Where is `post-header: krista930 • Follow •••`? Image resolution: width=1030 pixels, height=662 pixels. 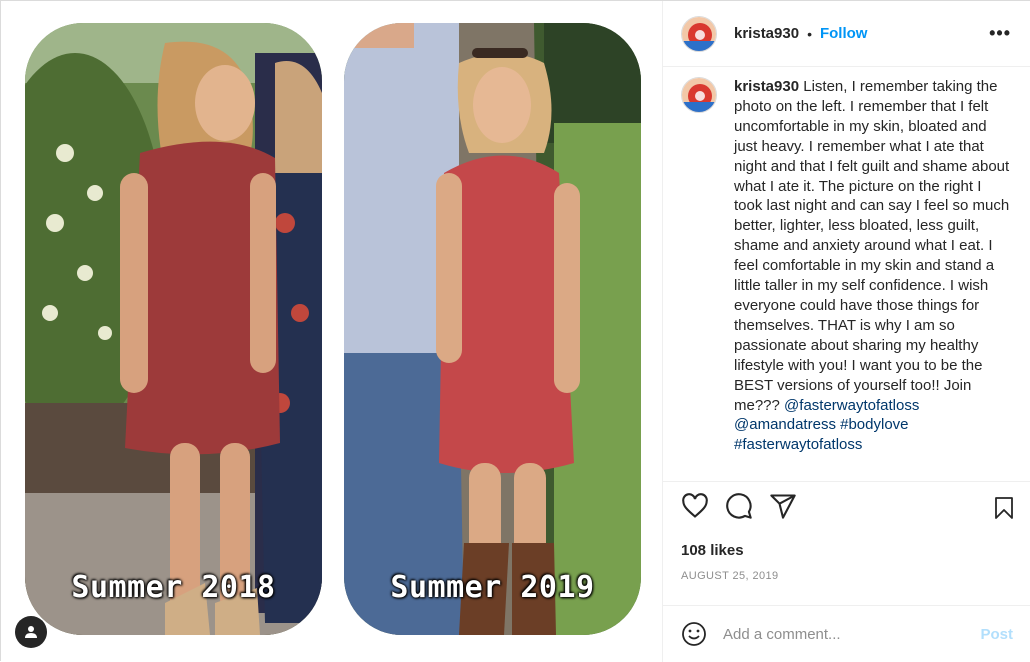 post-header: krista930 • Follow ••• is located at coordinates (846, 34).